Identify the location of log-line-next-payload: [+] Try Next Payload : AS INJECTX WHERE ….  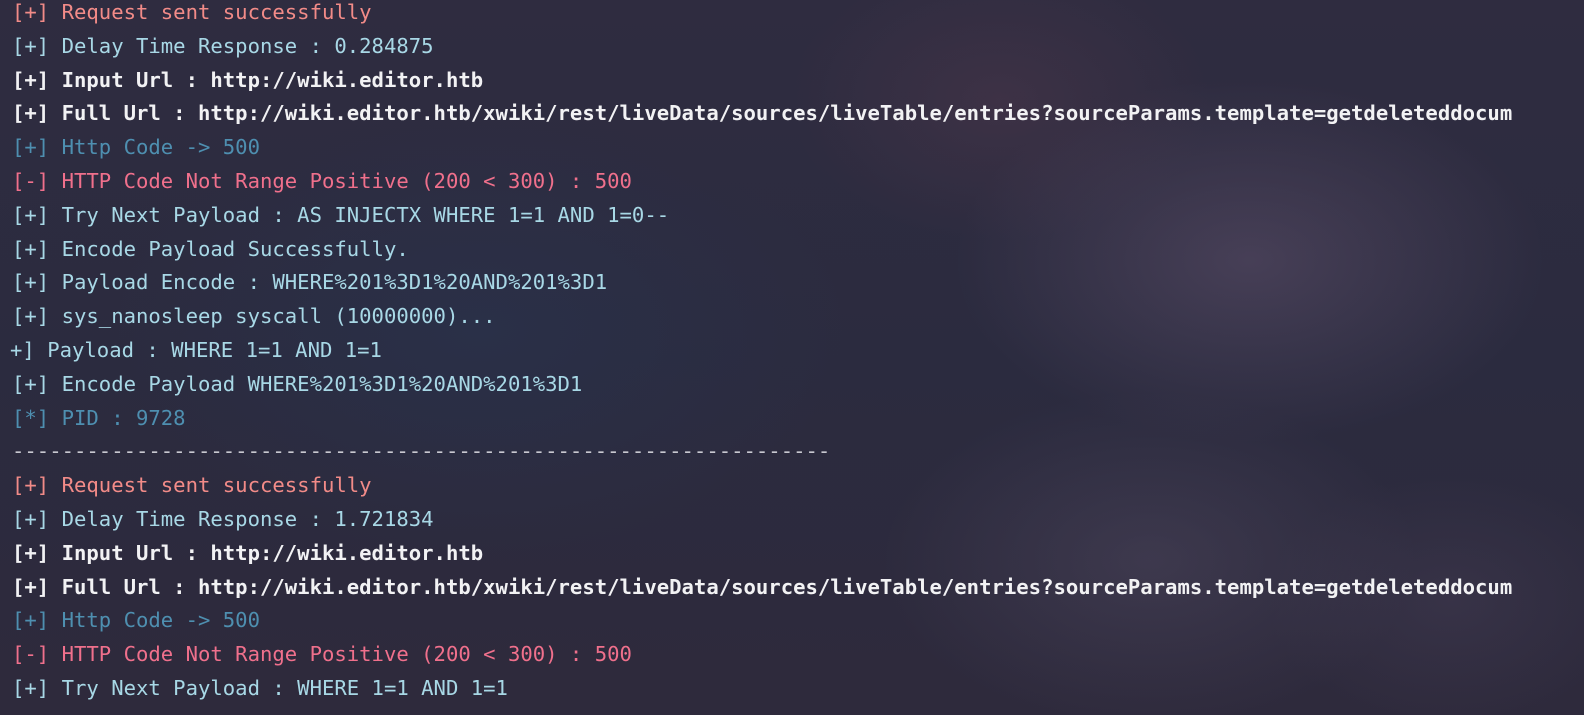
(341, 214).